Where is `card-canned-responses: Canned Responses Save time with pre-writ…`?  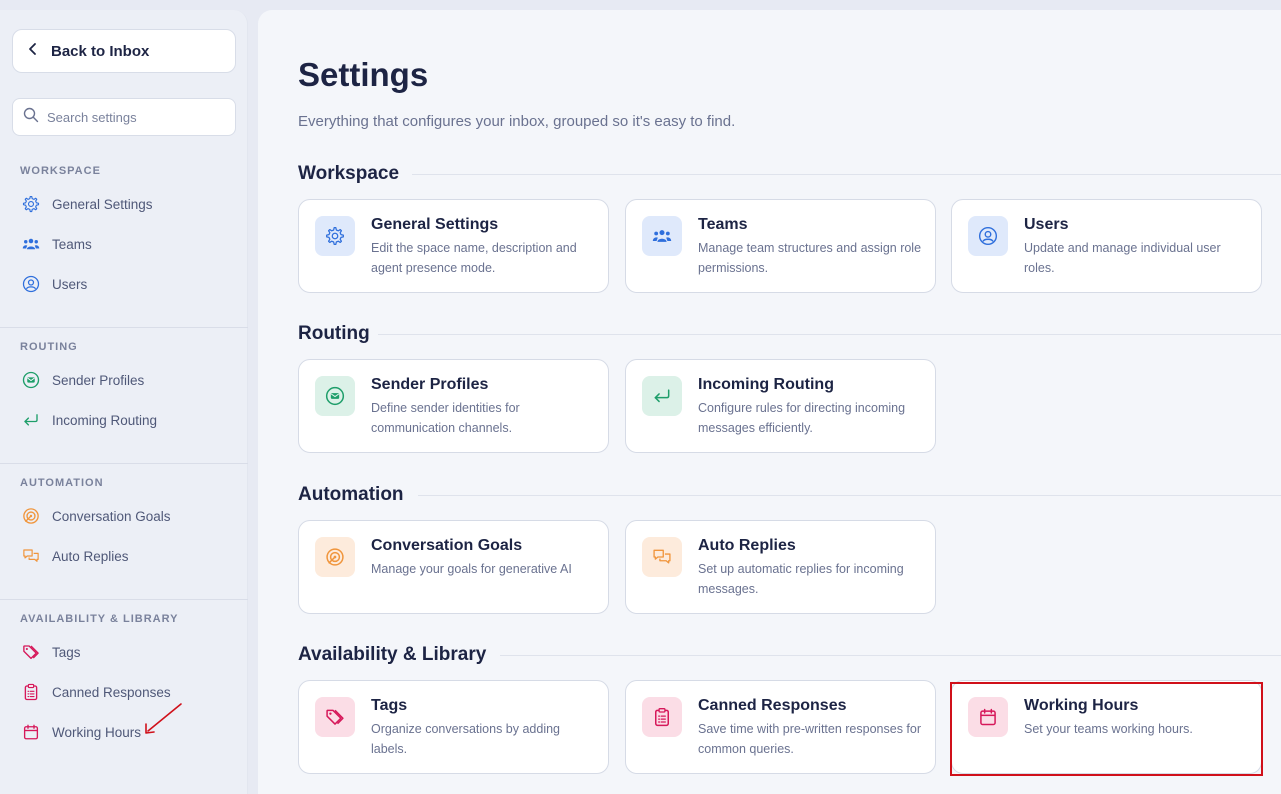 card-canned-responses: Canned Responses Save time with pre-writ… is located at coordinates (780, 727).